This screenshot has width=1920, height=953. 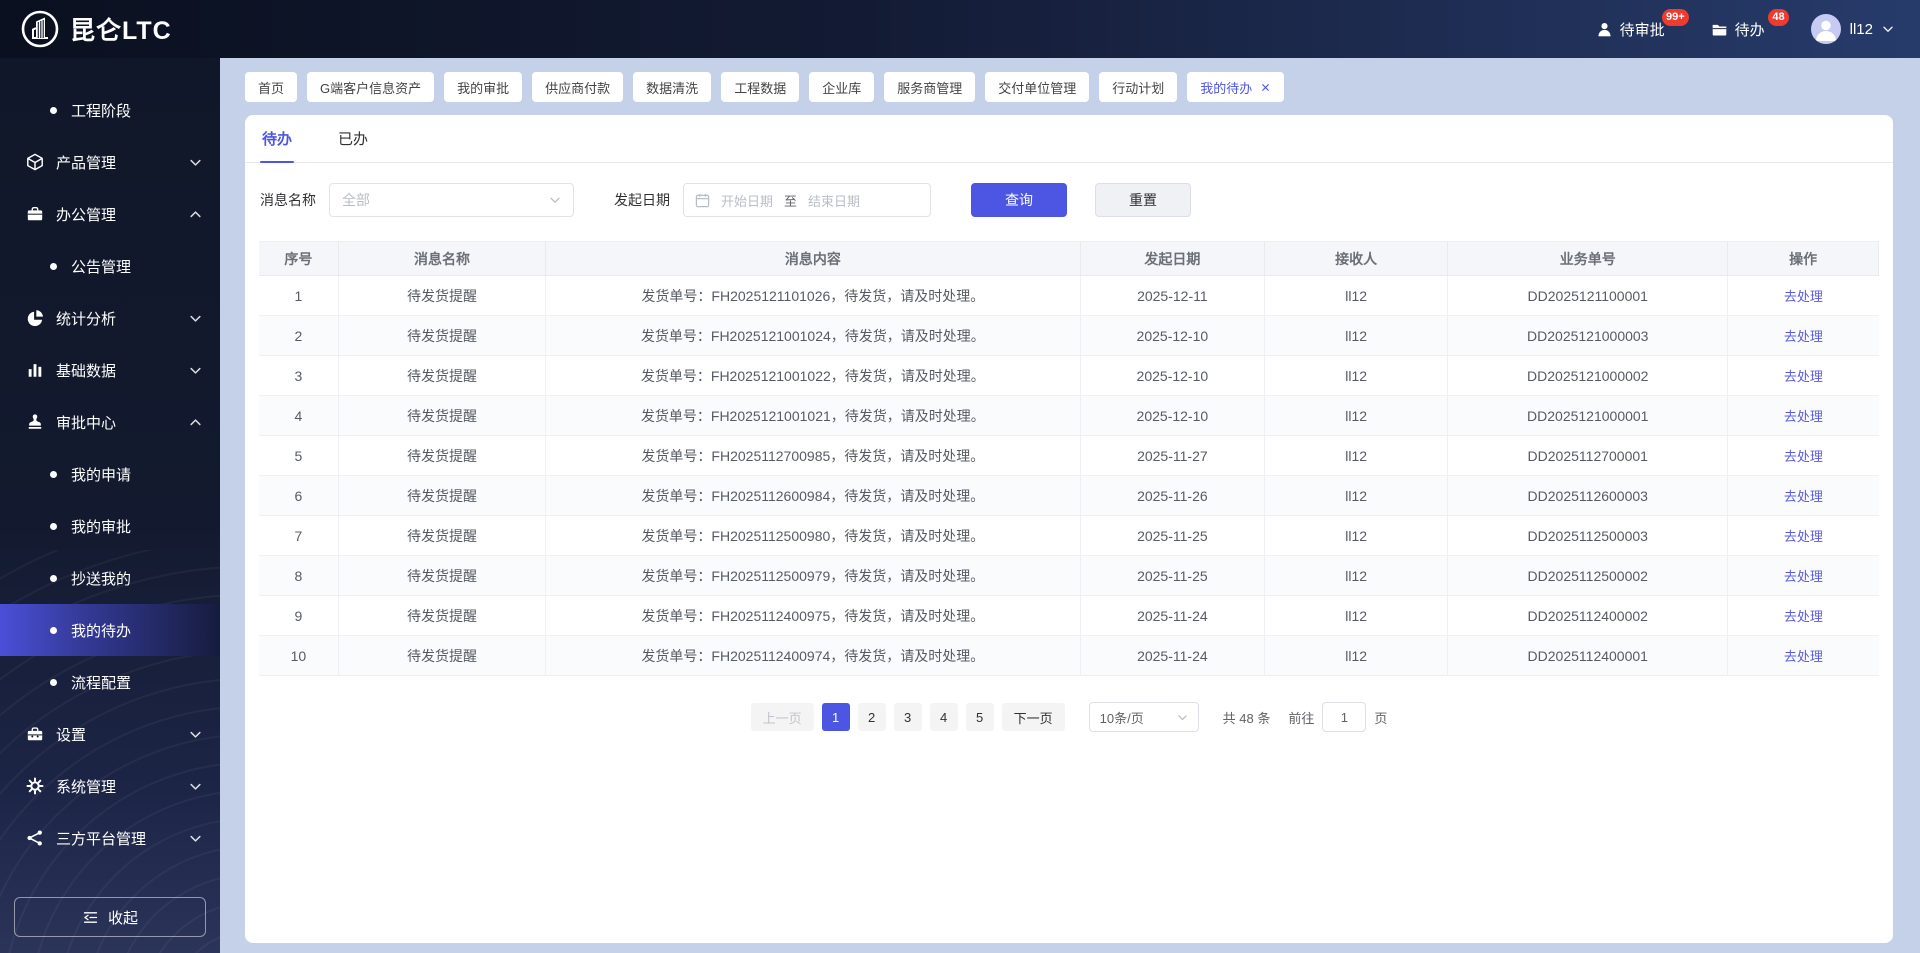 I want to click on nav-tag: 服务商管理, so click(x=930, y=87).